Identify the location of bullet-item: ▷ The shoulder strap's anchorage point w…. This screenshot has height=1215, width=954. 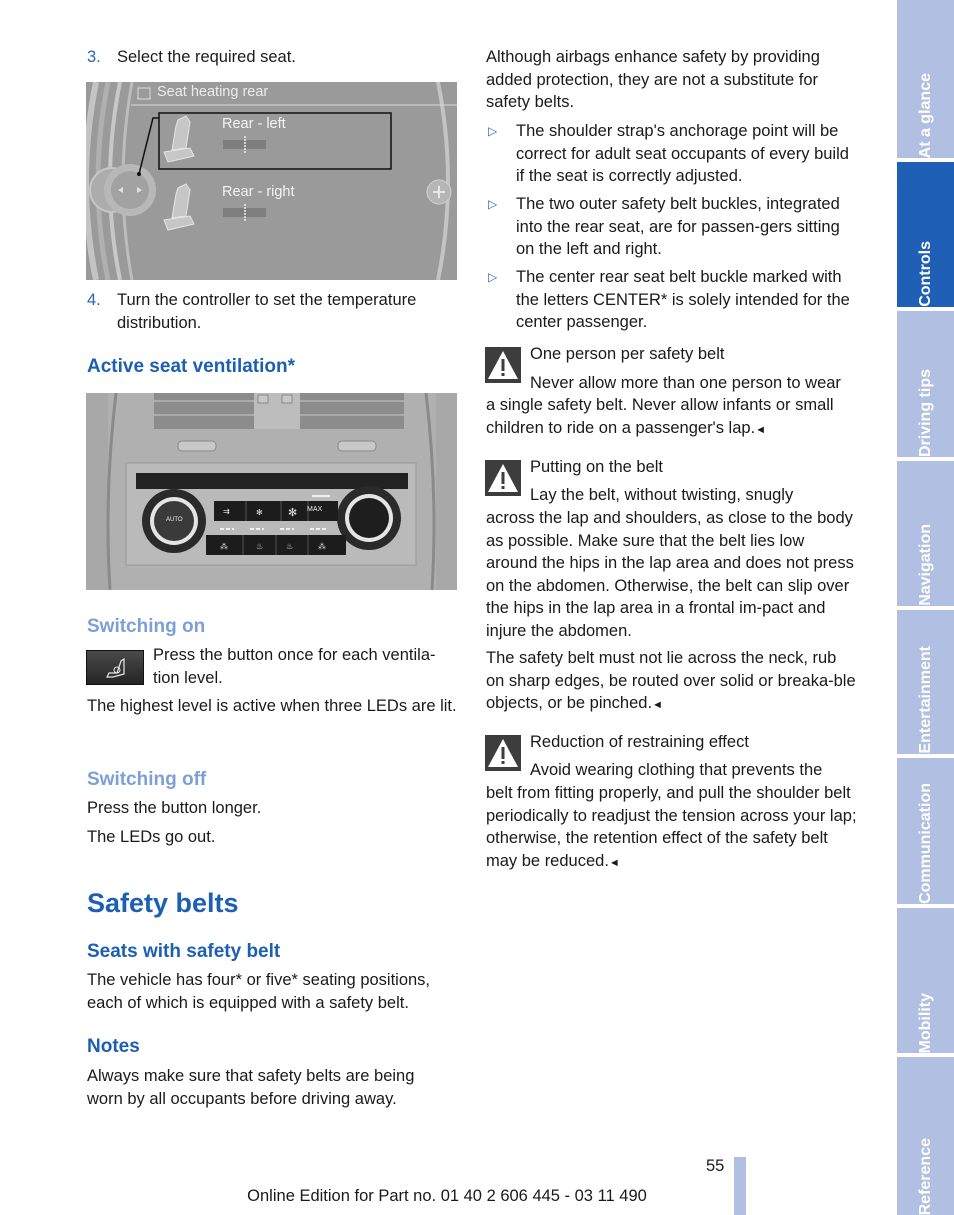
(672, 154).